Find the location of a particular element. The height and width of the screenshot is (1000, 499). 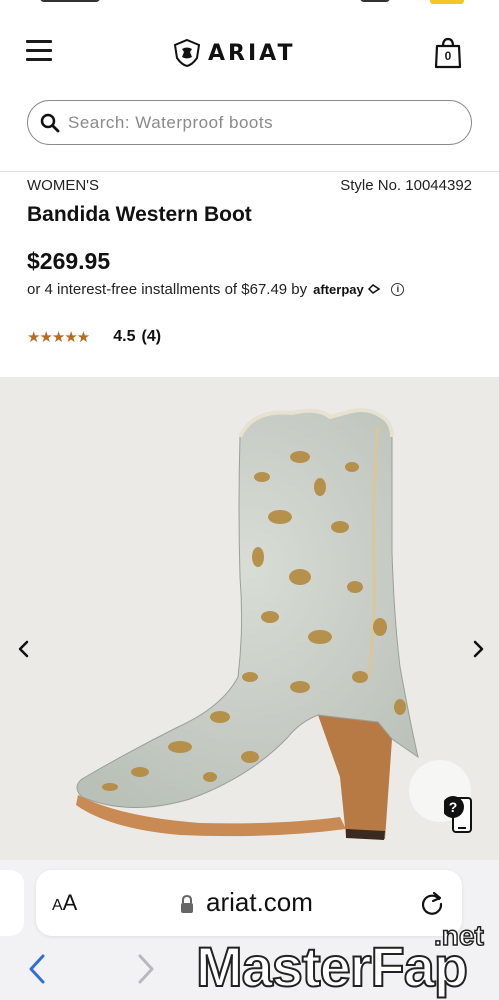

hamburger-menu-icon is located at coordinates (39, 50).